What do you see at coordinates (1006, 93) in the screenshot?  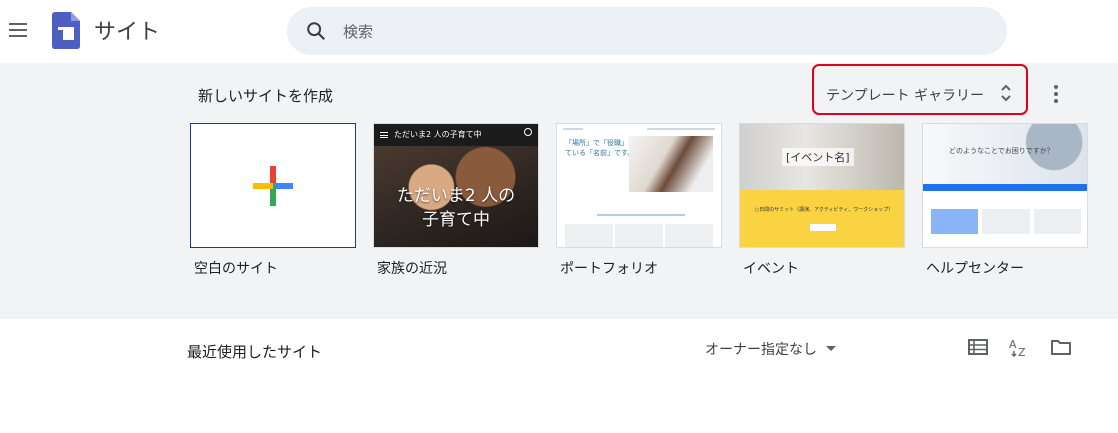 I see `unfold-icon` at bounding box center [1006, 93].